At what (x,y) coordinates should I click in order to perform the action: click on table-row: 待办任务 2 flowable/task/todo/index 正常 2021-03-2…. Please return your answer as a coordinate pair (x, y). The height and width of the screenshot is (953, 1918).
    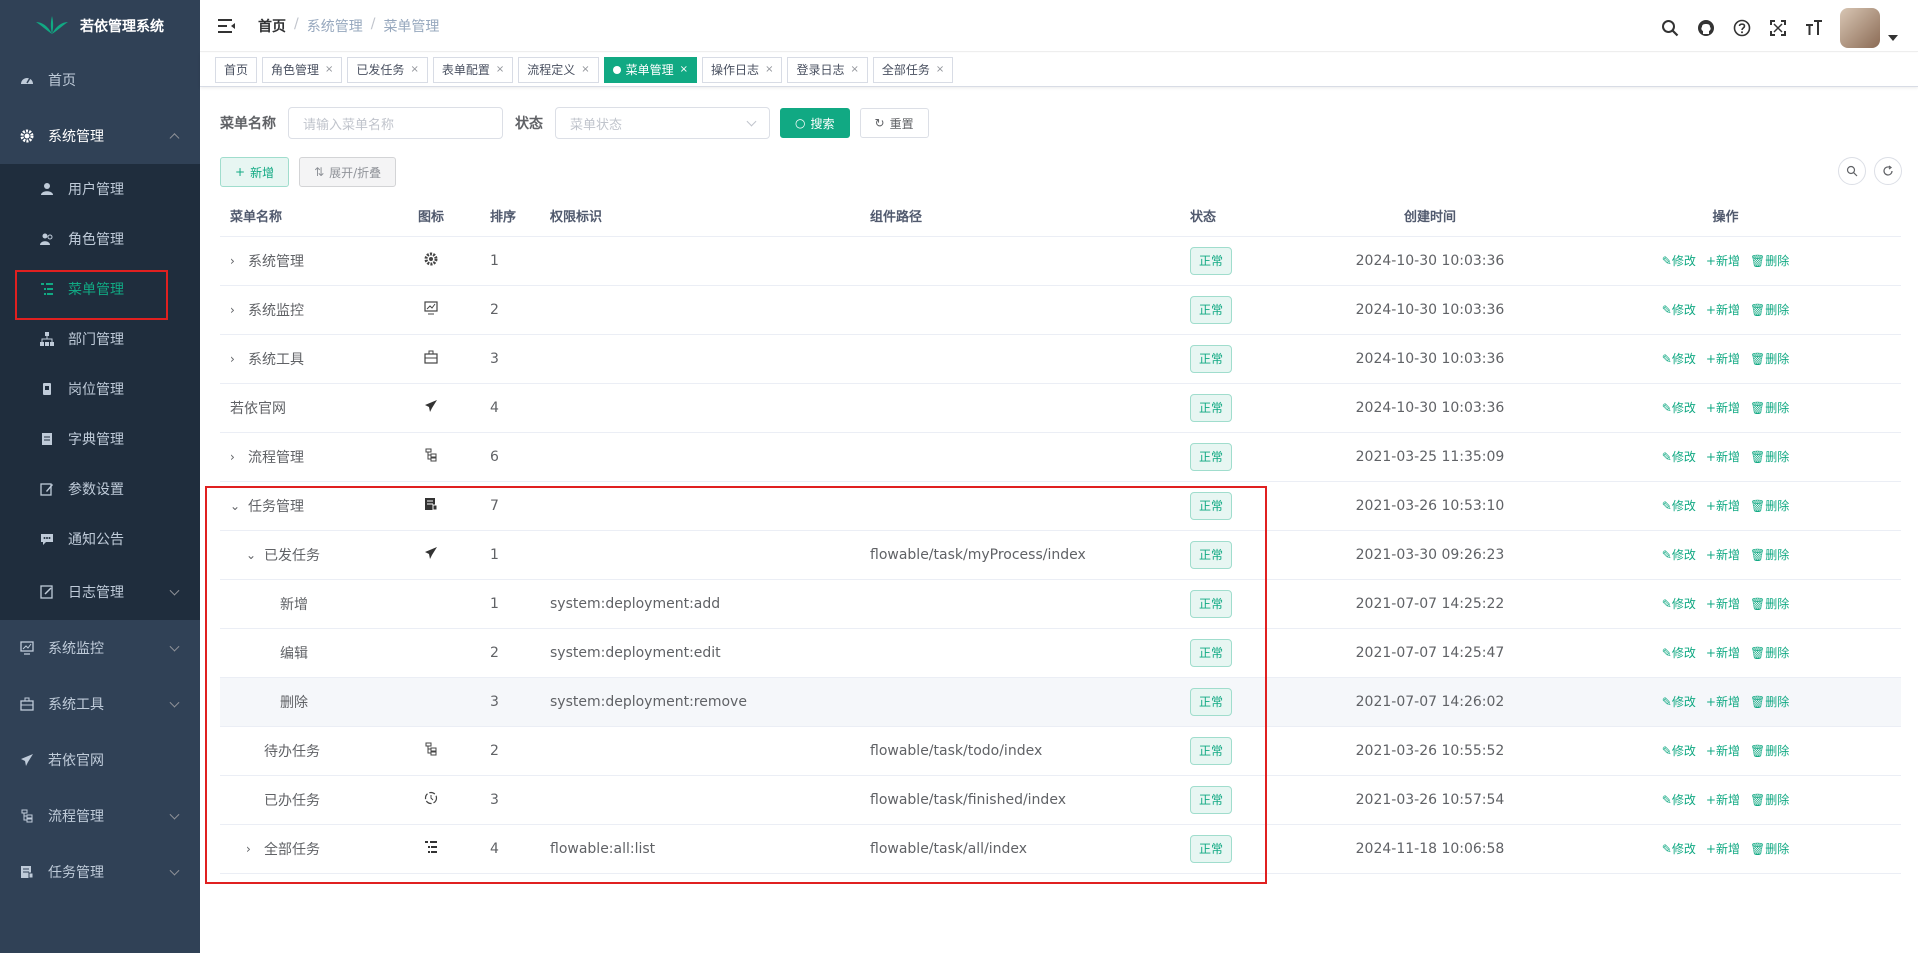
    Looking at the image, I should click on (1060, 751).